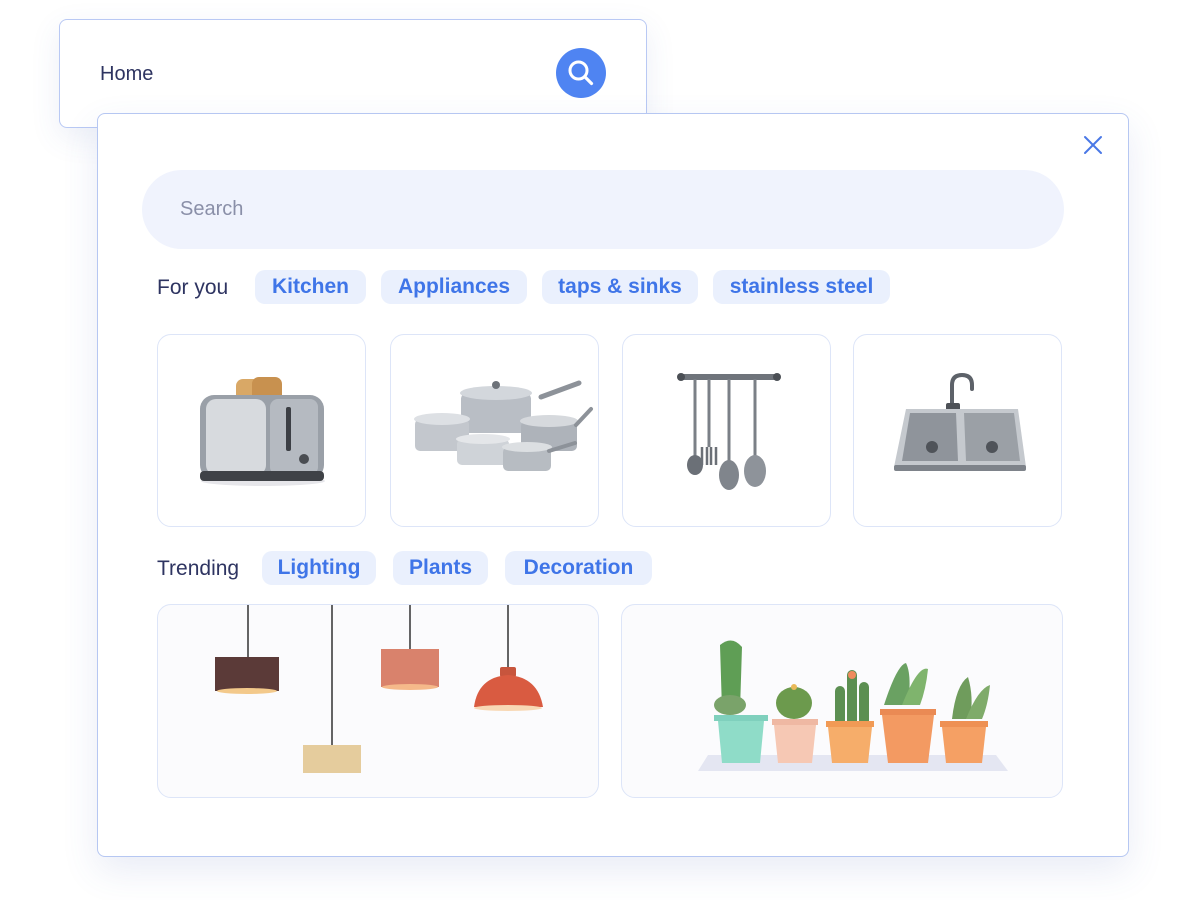 The image size is (1200, 900). What do you see at coordinates (620, 287) in the screenshot?
I see `chip-taps-sinks: taps & sinks` at bounding box center [620, 287].